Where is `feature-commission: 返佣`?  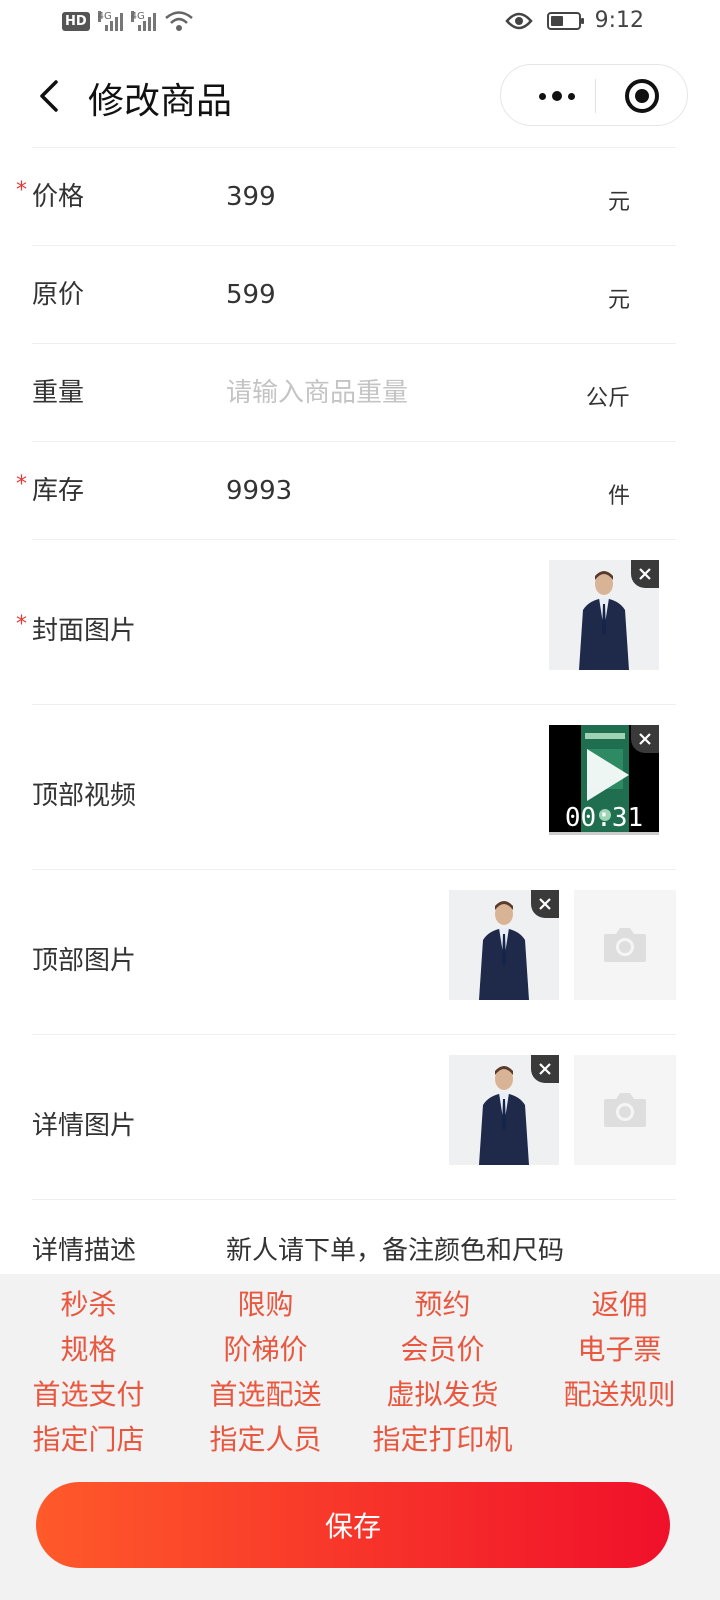
feature-commission: 返佣 is located at coordinates (619, 1304).